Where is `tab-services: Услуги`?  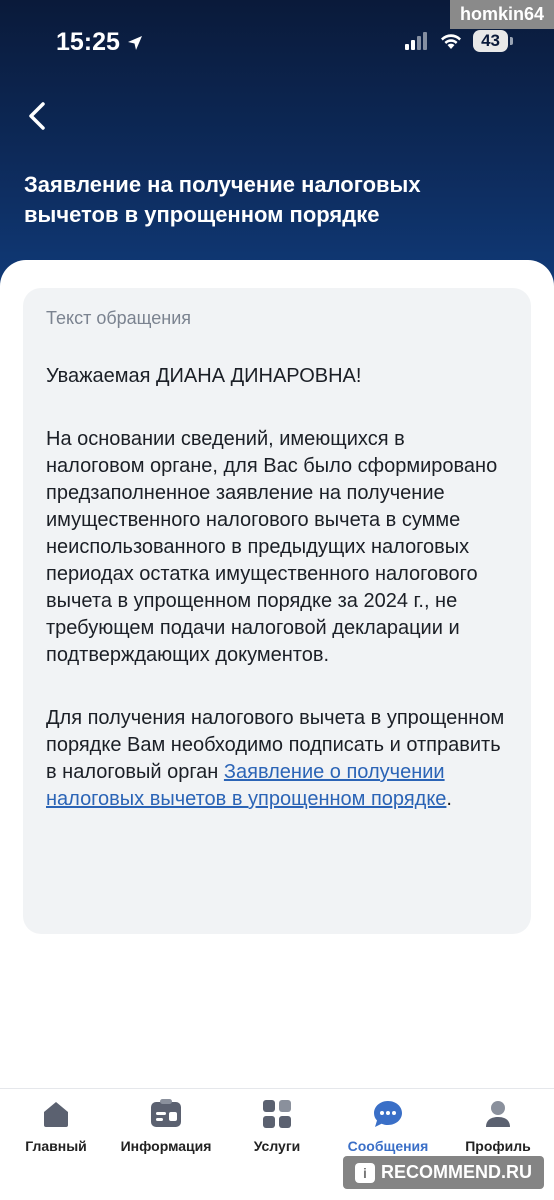
tab-services: Услуги is located at coordinates (277, 1125).